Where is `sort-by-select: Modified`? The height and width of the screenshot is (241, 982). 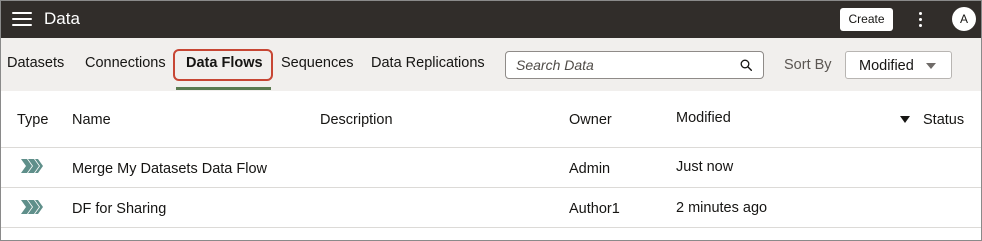 sort-by-select: Modified is located at coordinates (898, 65).